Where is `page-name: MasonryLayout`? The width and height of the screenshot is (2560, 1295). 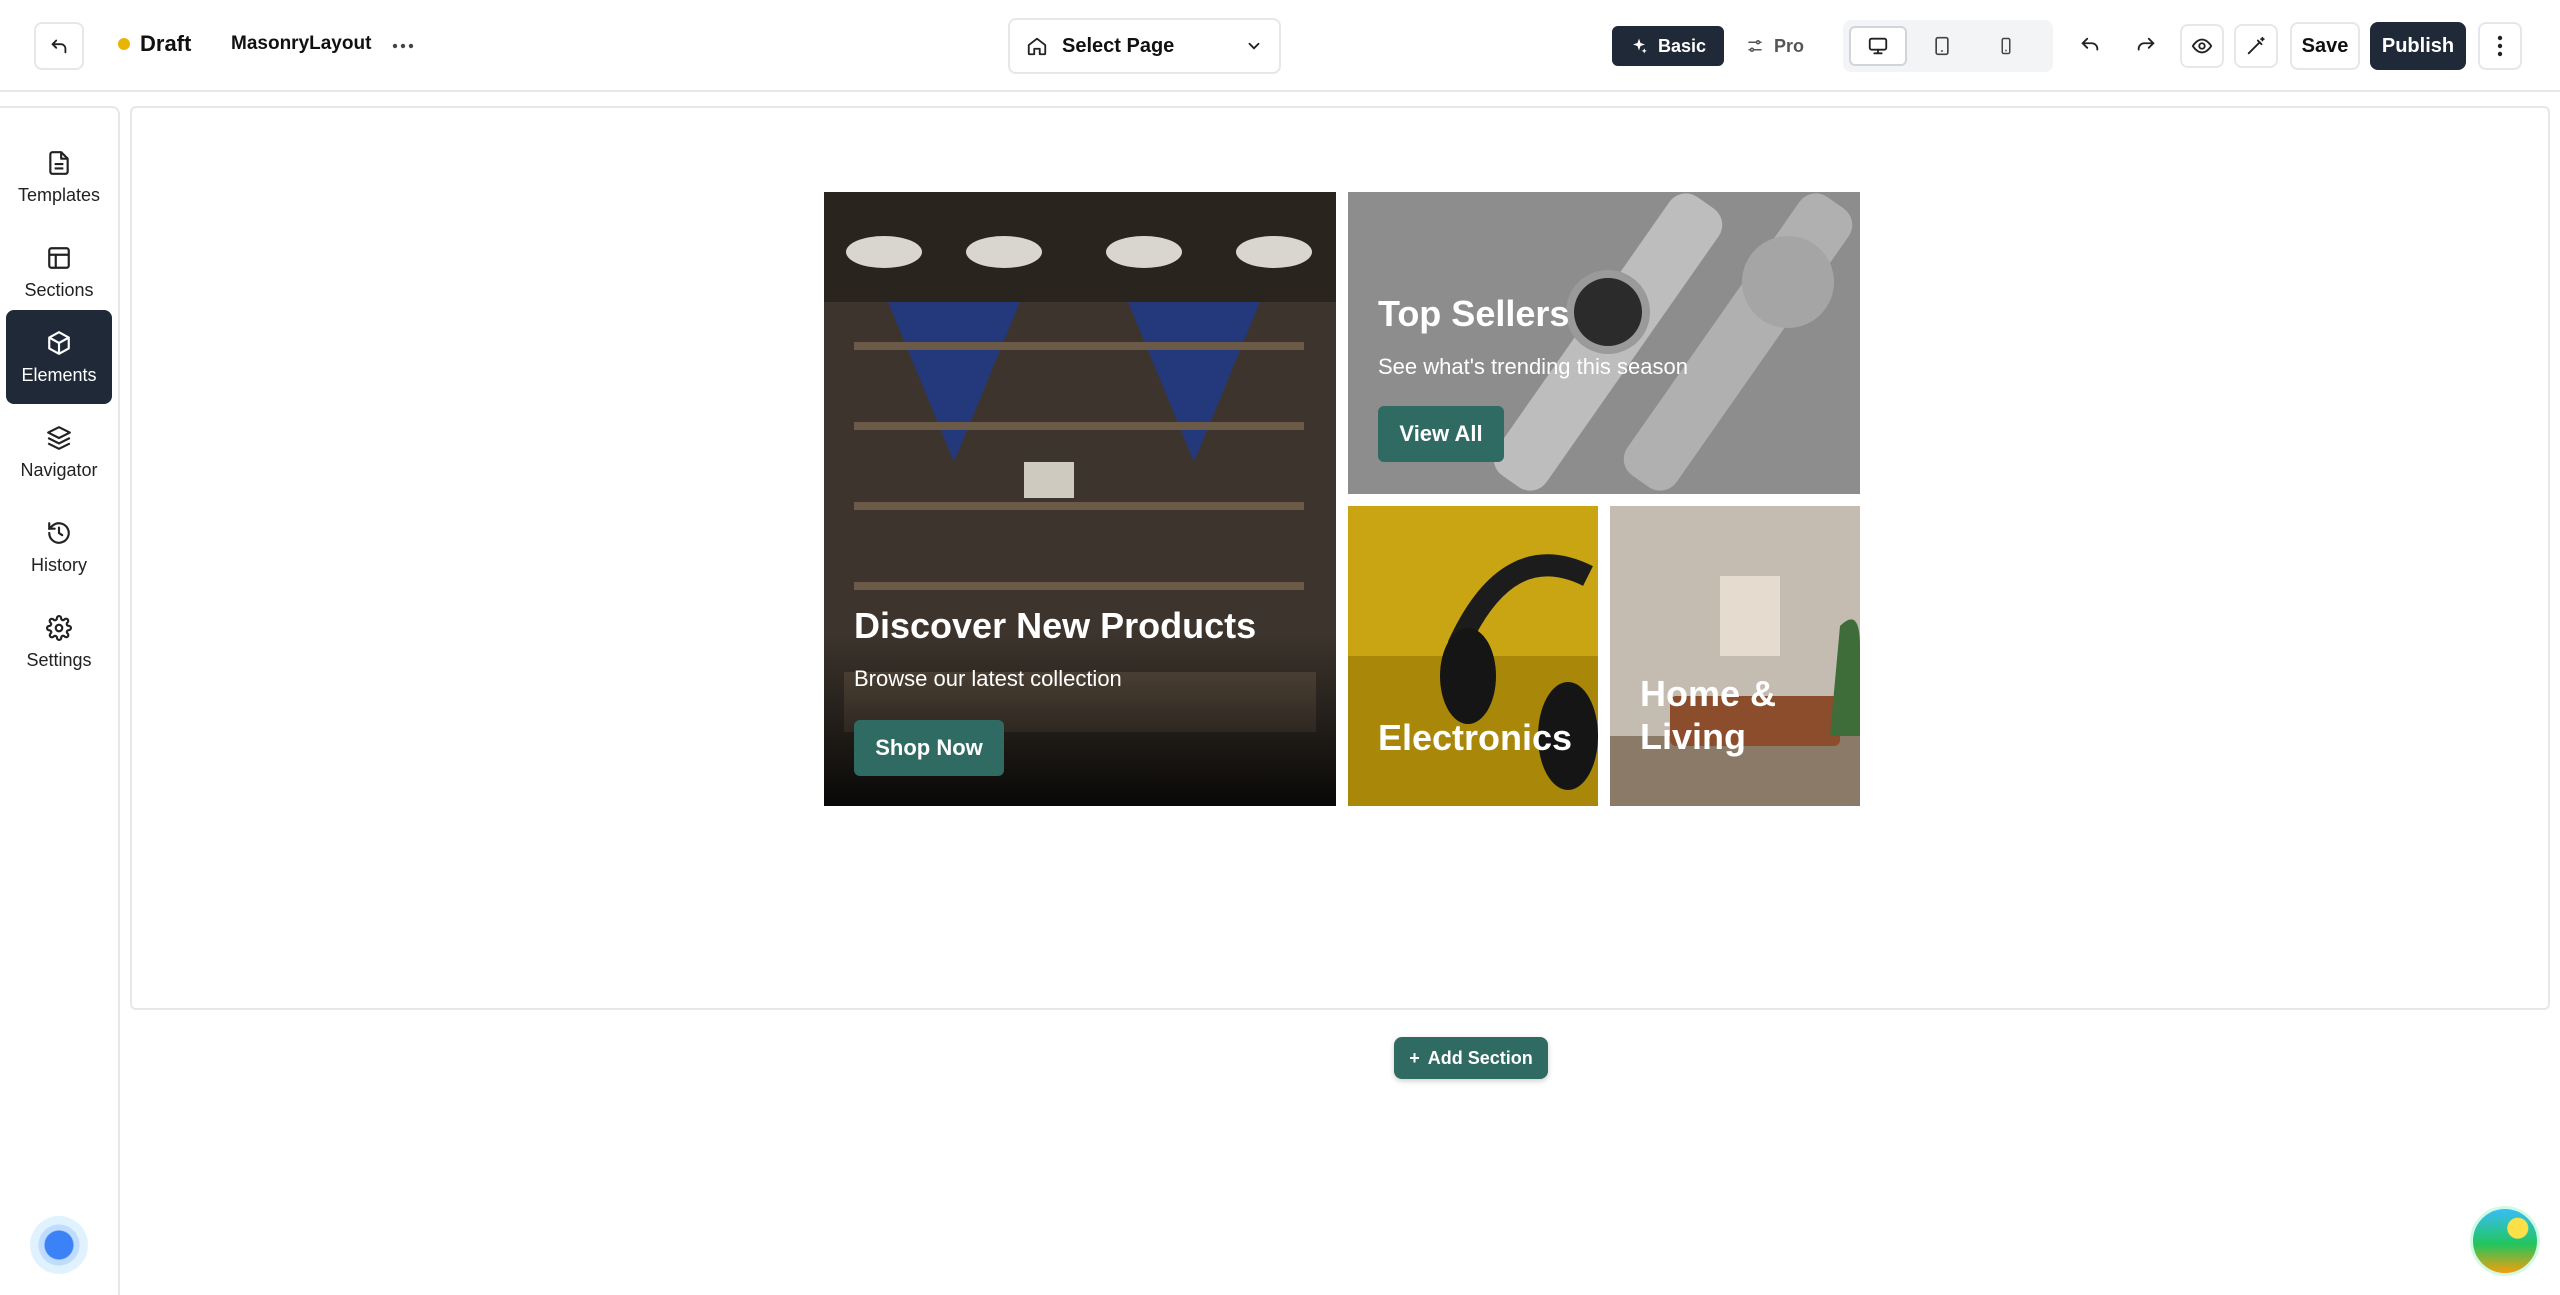 page-name: MasonryLayout is located at coordinates (301, 44).